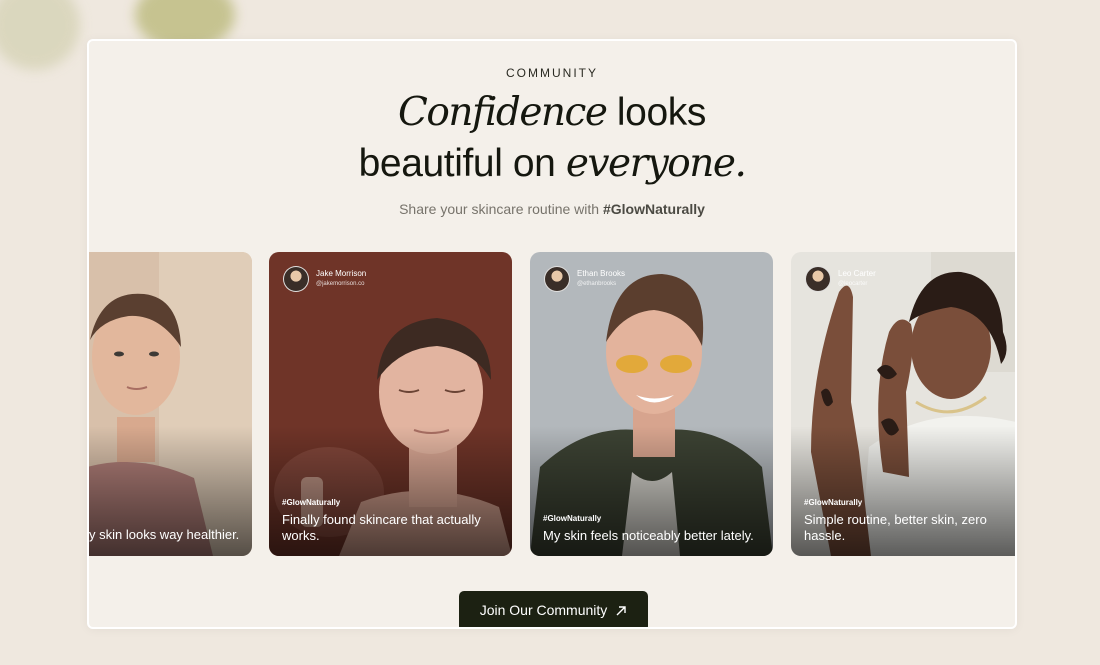 This screenshot has width=1100, height=665. Describe the element at coordinates (501, 209) in the screenshot. I see `subtitle-text: Share your skincare routine with` at that location.